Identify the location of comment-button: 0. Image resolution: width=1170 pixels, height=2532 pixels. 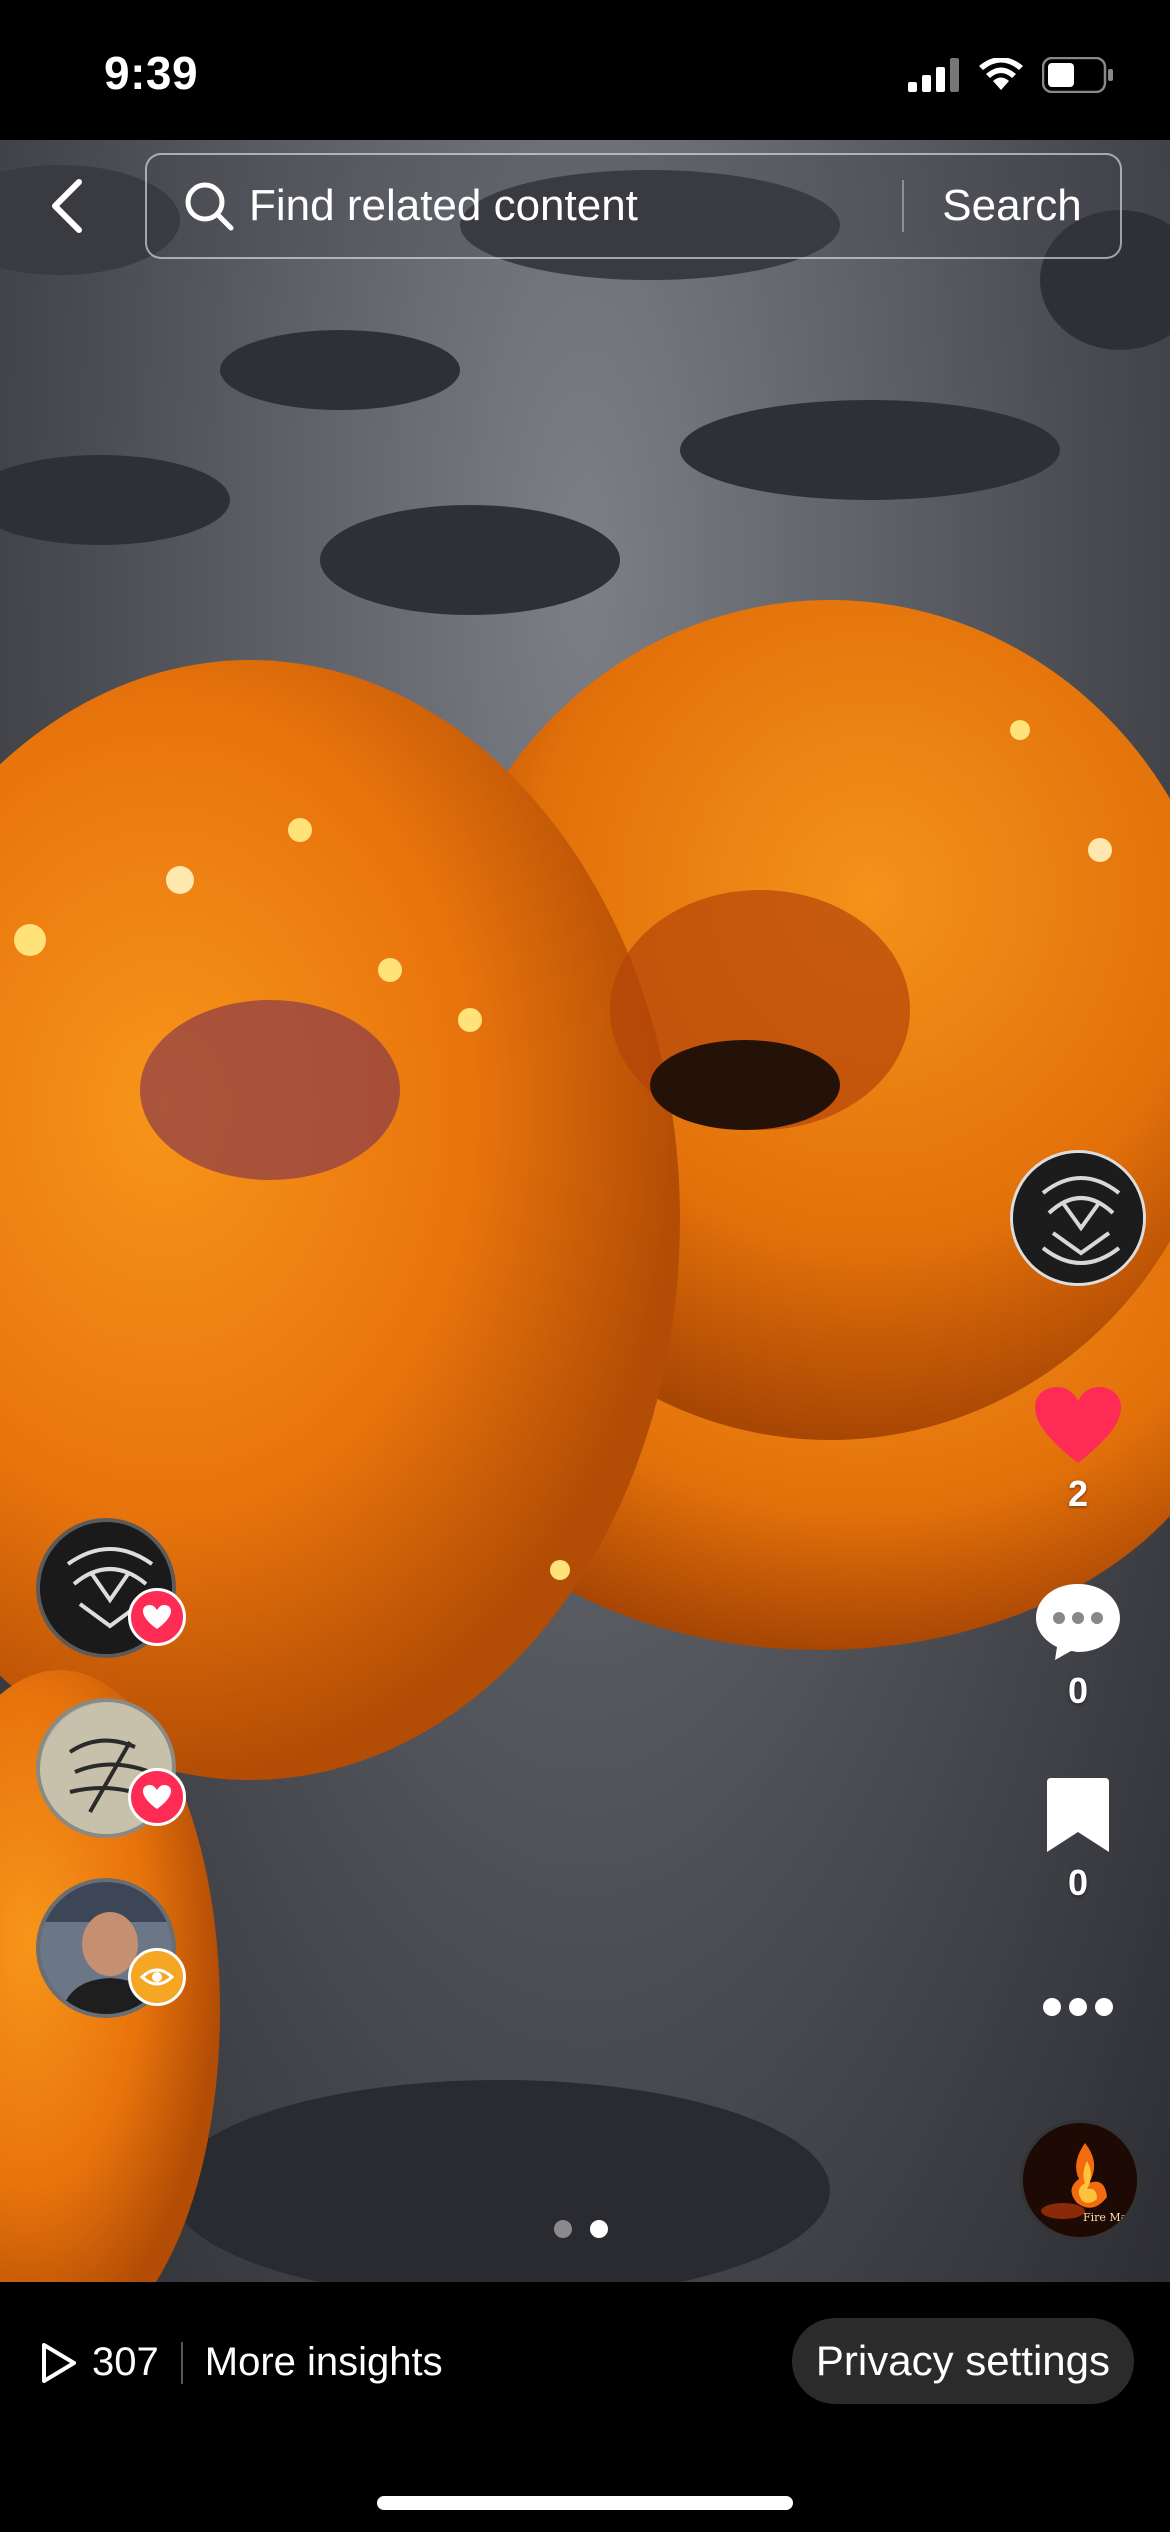
(1078, 1646).